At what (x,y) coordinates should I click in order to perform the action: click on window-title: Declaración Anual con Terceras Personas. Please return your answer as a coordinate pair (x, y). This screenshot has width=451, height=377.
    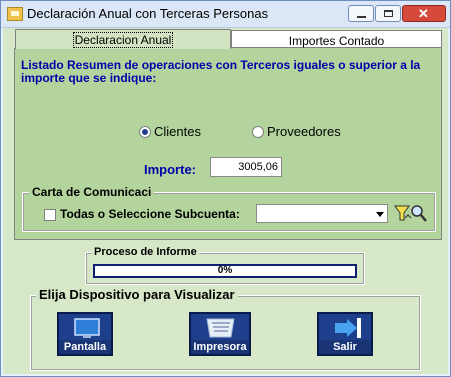
    Looking at the image, I should click on (148, 13).